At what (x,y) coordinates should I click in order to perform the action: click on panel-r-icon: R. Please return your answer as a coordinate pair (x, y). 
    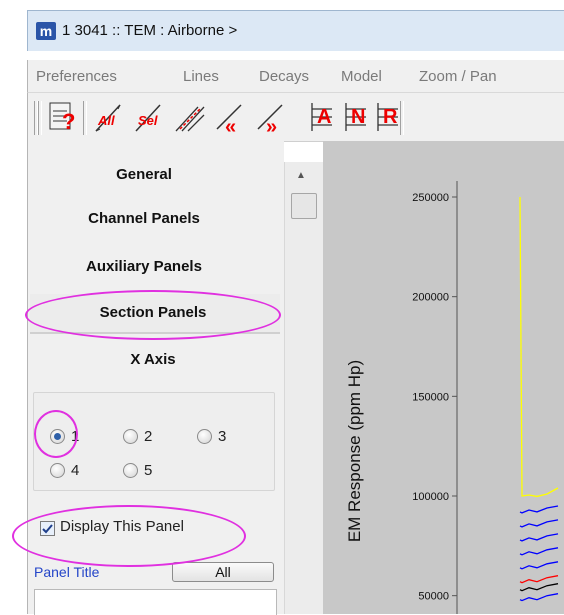
    Looking at the image, I should click on (388, 117).